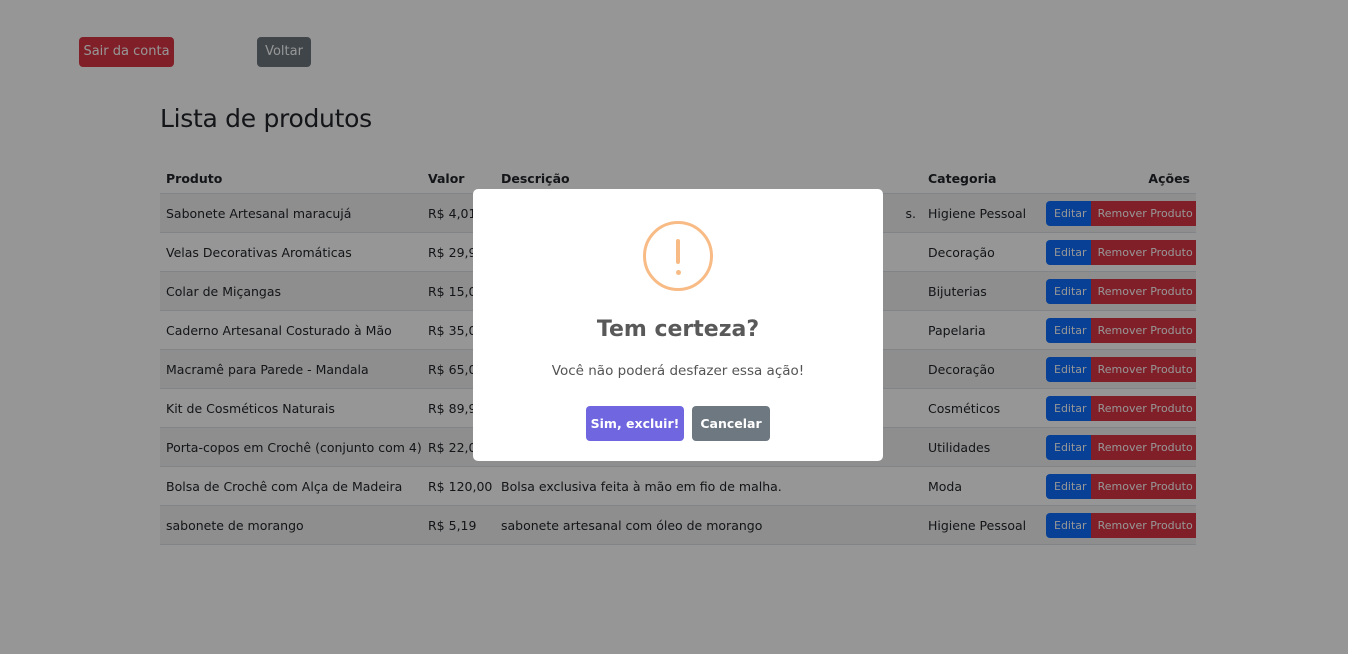 The image size is (1348, 654). Describe the element at coordinates (678, 329) in the screenshot. I see `dialog-title: Tem certeza?` at that location.